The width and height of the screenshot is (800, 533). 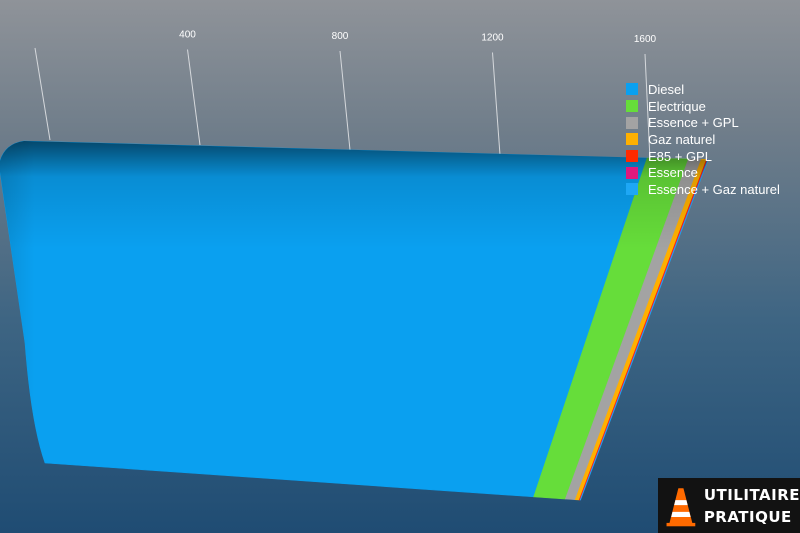 I want to click on logo-line-2: PRATIQUE, so click(x=747, y=516).